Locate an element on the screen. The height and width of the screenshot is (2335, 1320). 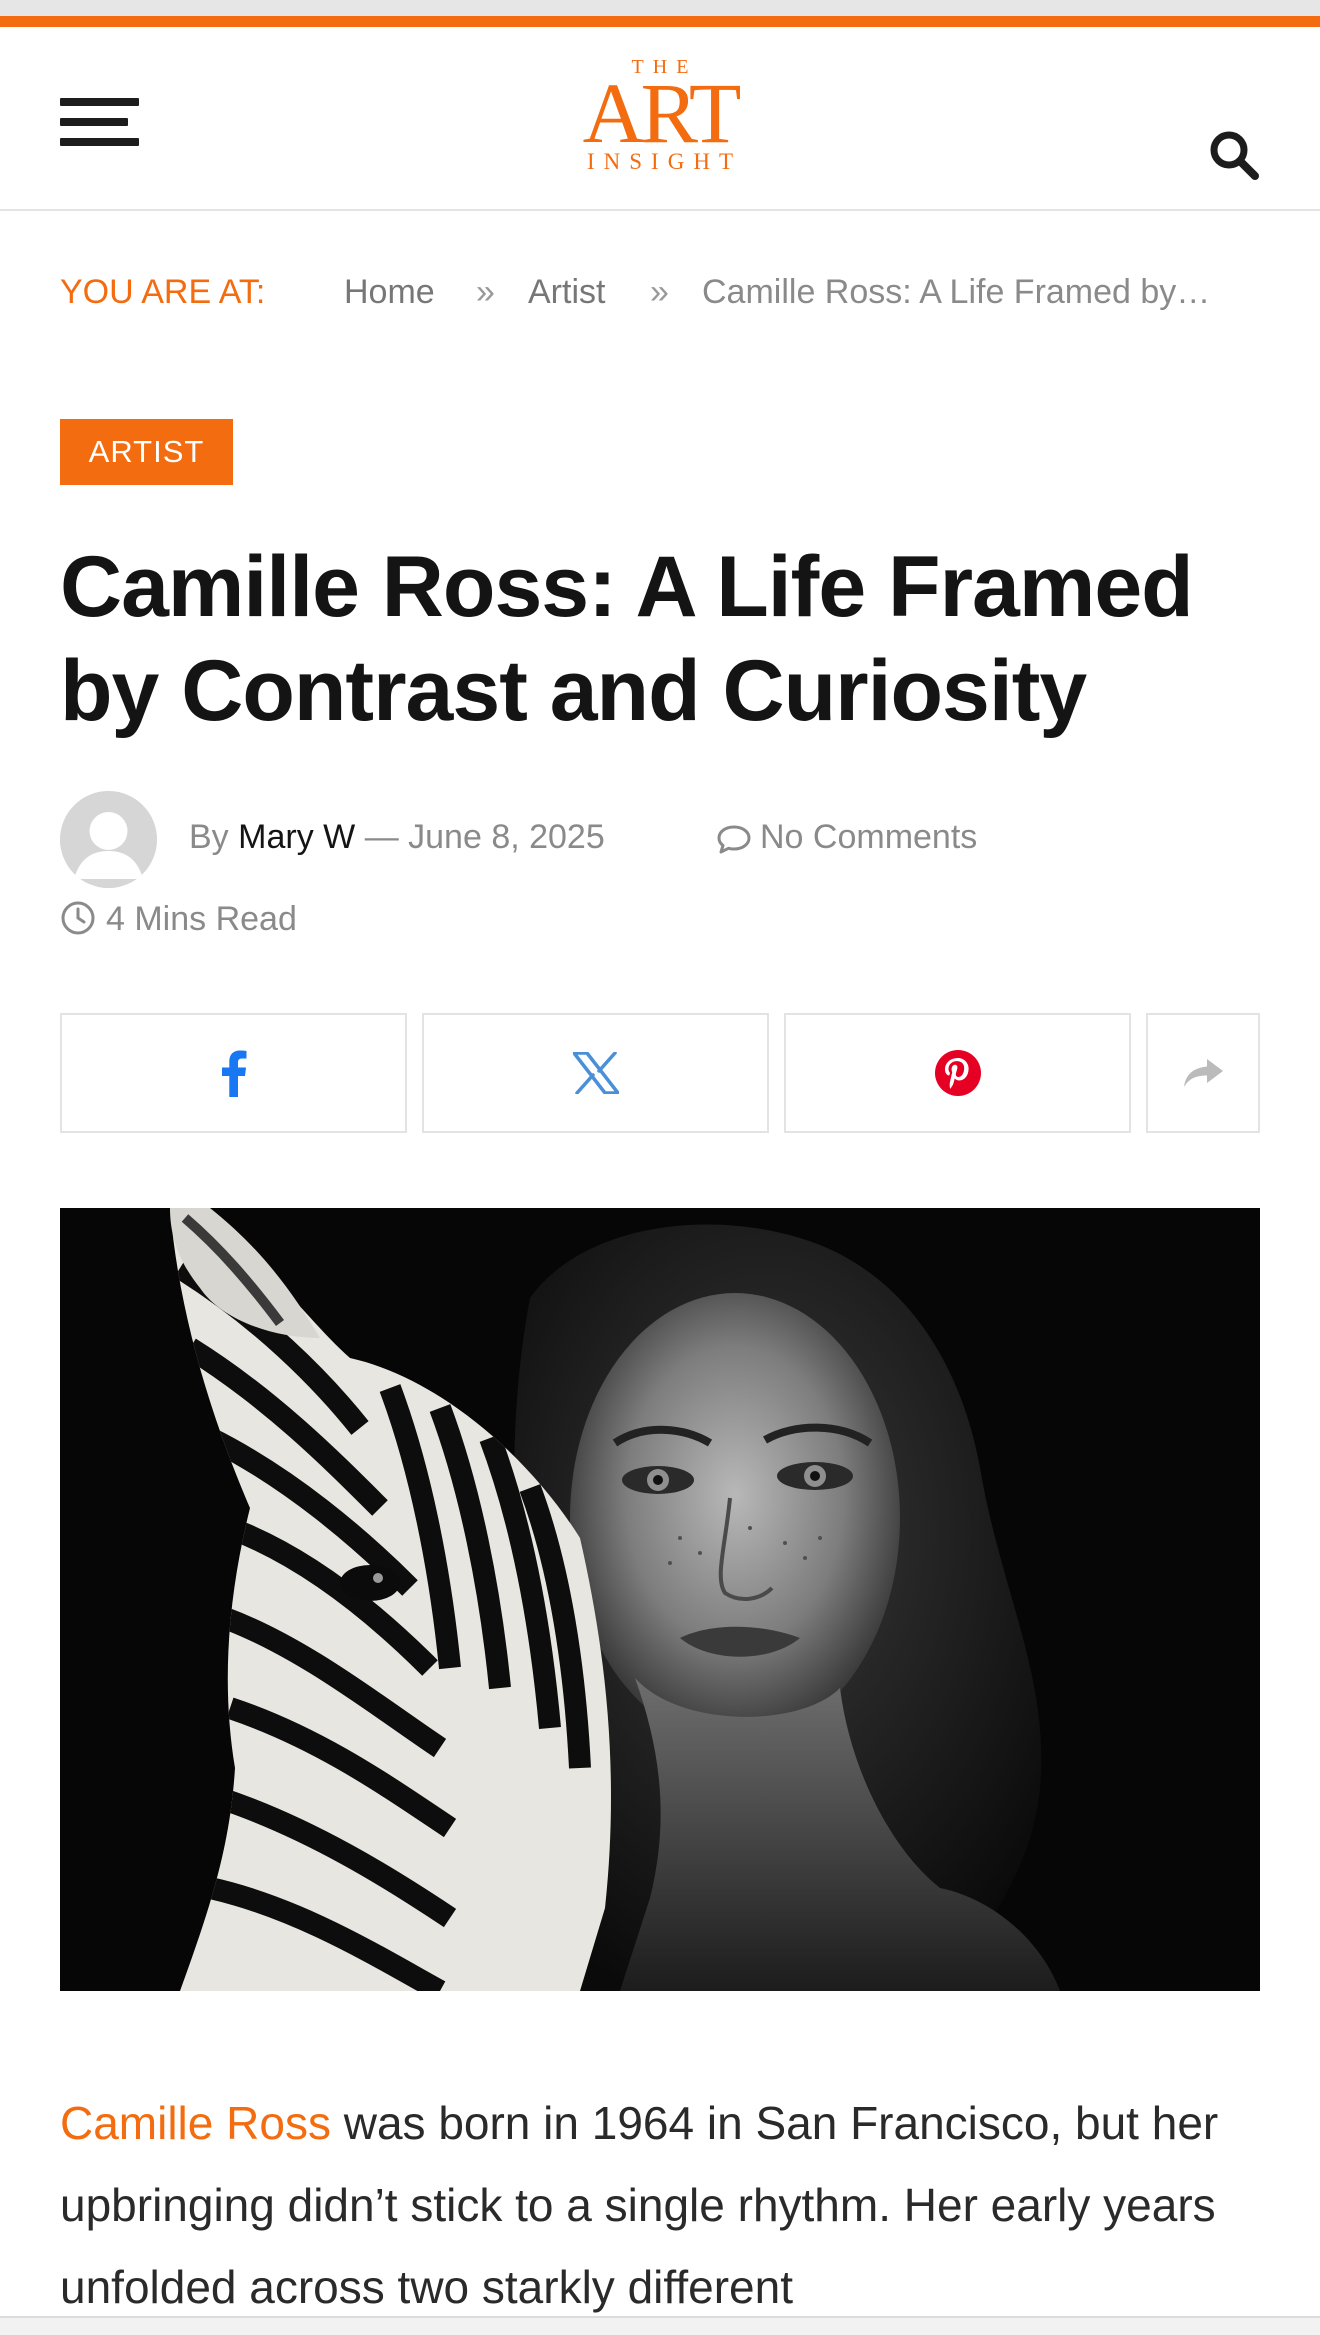
share-more-button is located at coordinates (1203, 1073).